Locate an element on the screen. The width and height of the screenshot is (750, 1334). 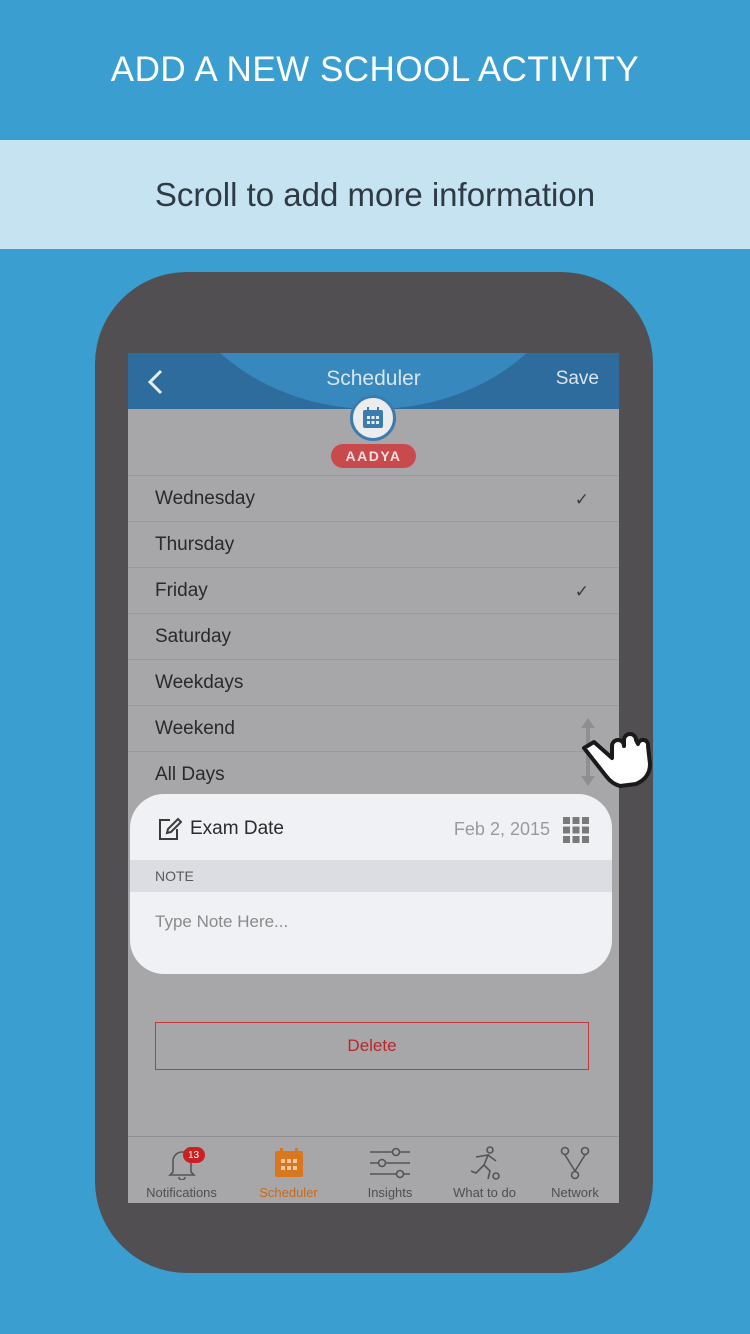
bell-icon: 13 is located at coordinates (186, 1163).